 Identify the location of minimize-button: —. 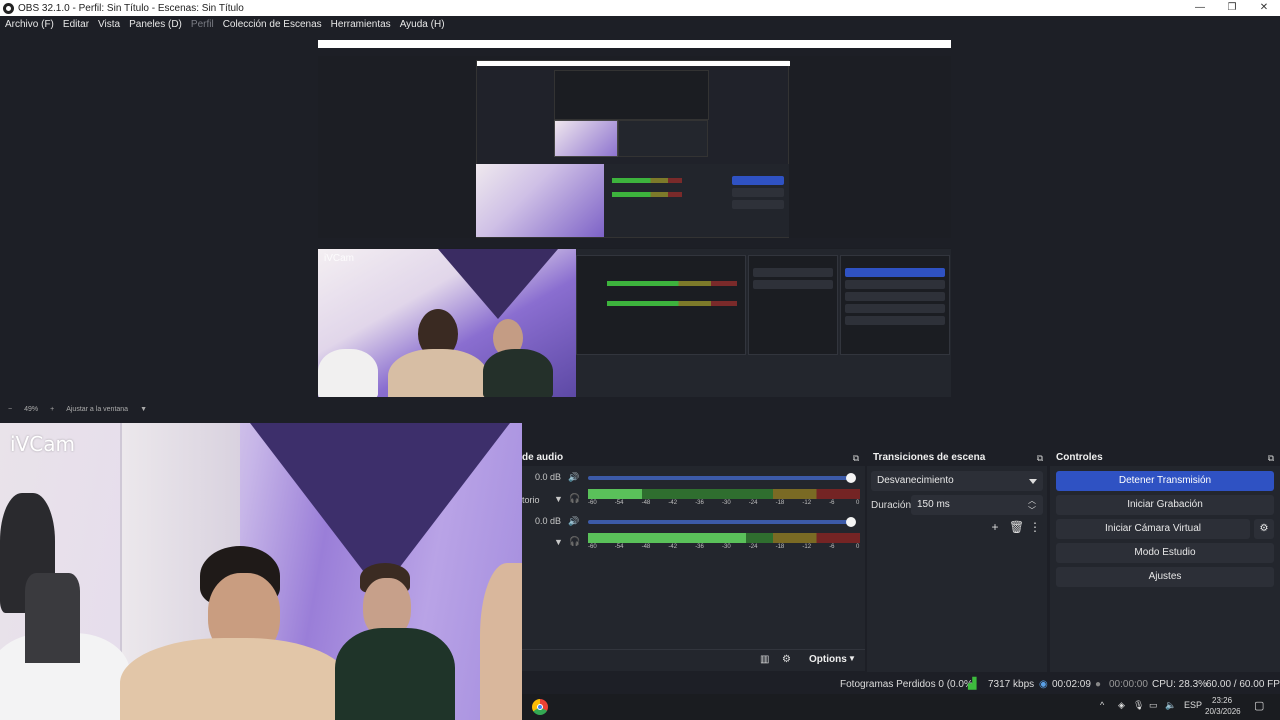
(1200, 8).